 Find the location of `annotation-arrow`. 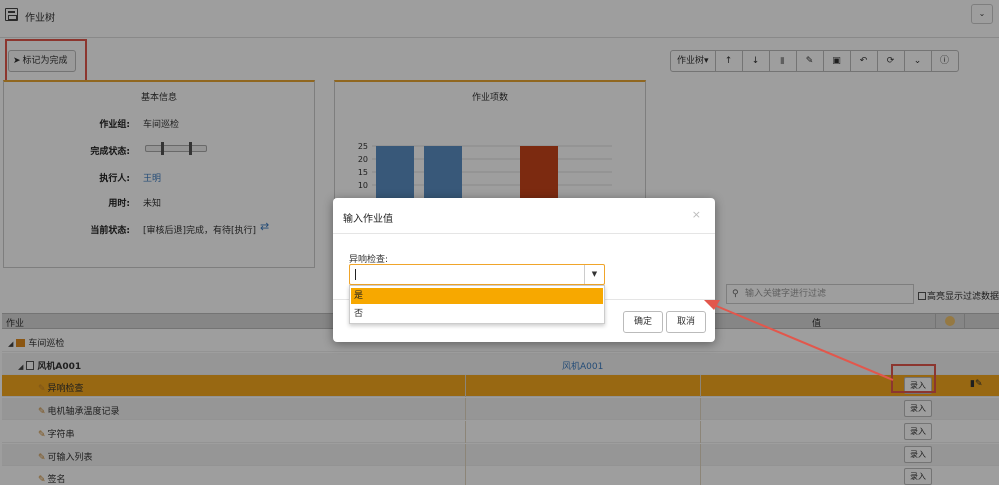

annotation-arrow is located at coordinates (799, 340).